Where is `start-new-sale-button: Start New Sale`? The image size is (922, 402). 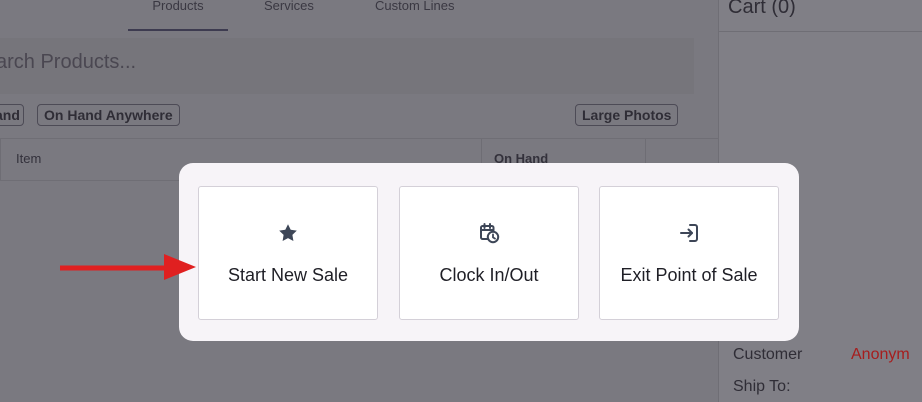
start-new-sale-button: Start New Sale is located at coordinates (288, 253).